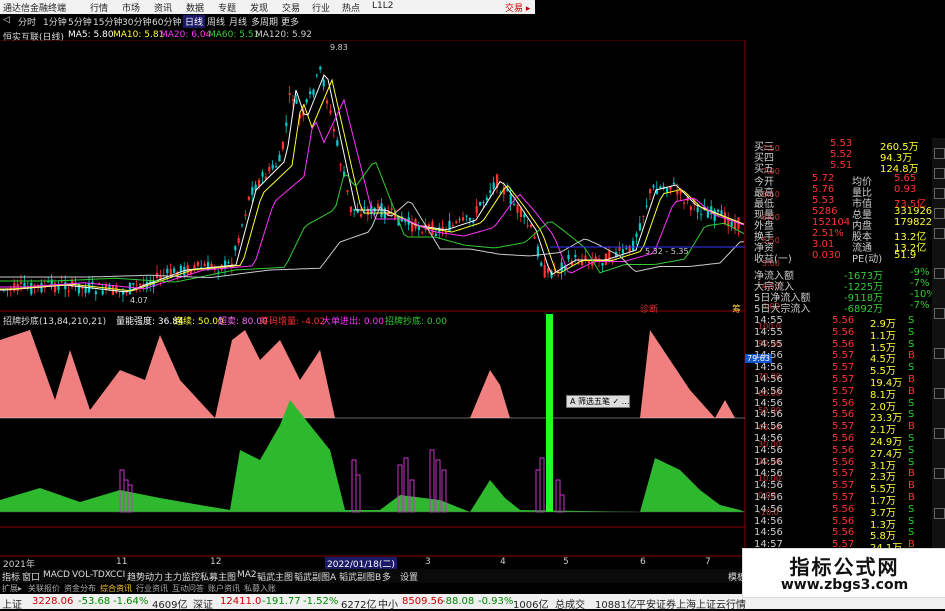 Image resolution: width=945 pixels, height=611 pixels. I want to click on menu-news: 资讯, so click(163, 7).